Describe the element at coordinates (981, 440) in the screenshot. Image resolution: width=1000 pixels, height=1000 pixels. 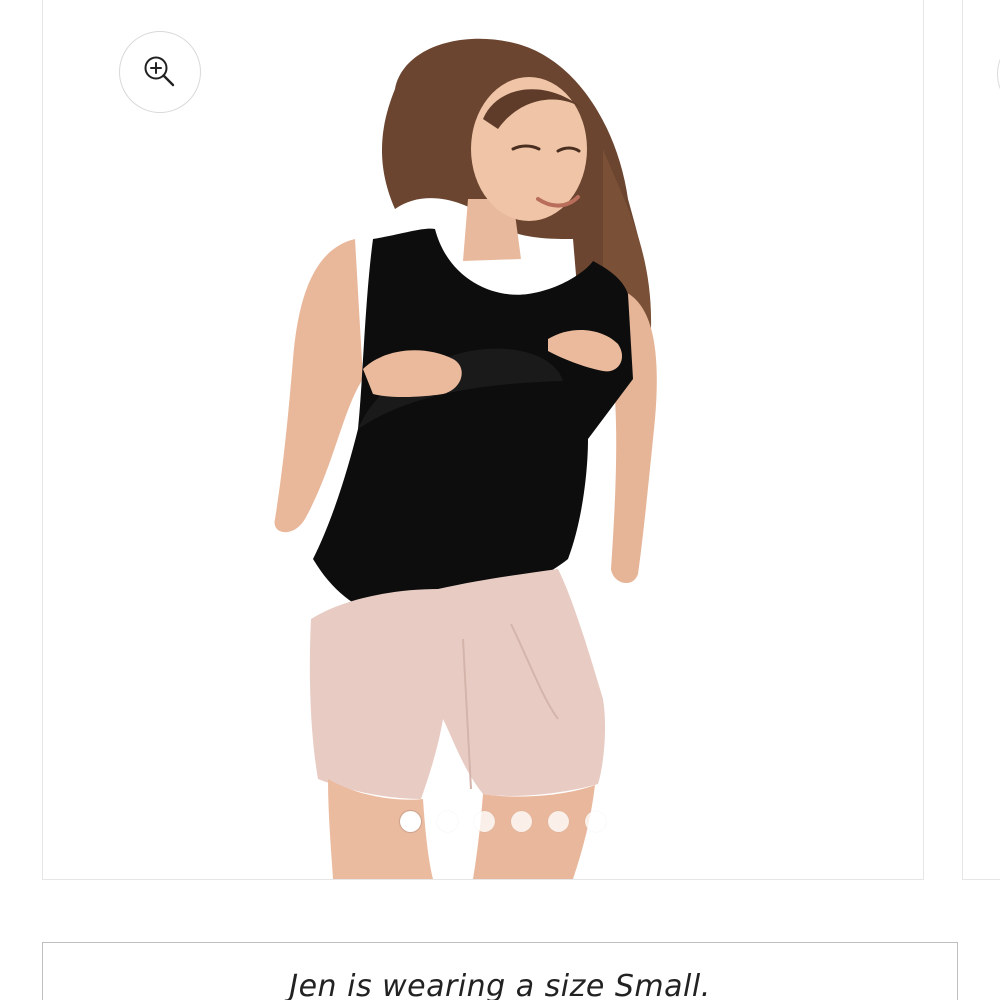
I see `next-image-slide-peek` at that location.